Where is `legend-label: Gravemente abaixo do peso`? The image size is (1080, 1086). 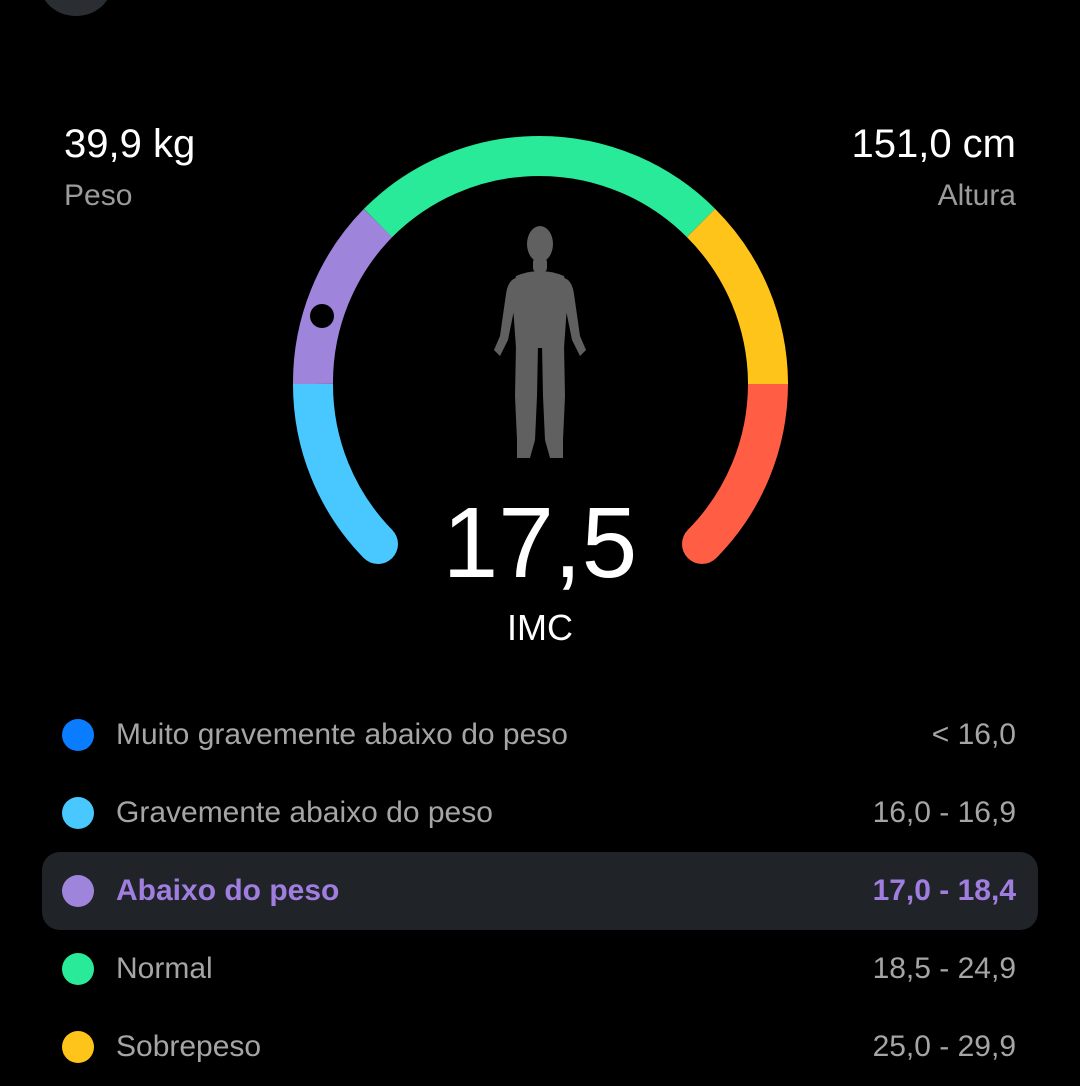 legend-label: Gravemente abaixo do peso is located at coordinates (304, 812).